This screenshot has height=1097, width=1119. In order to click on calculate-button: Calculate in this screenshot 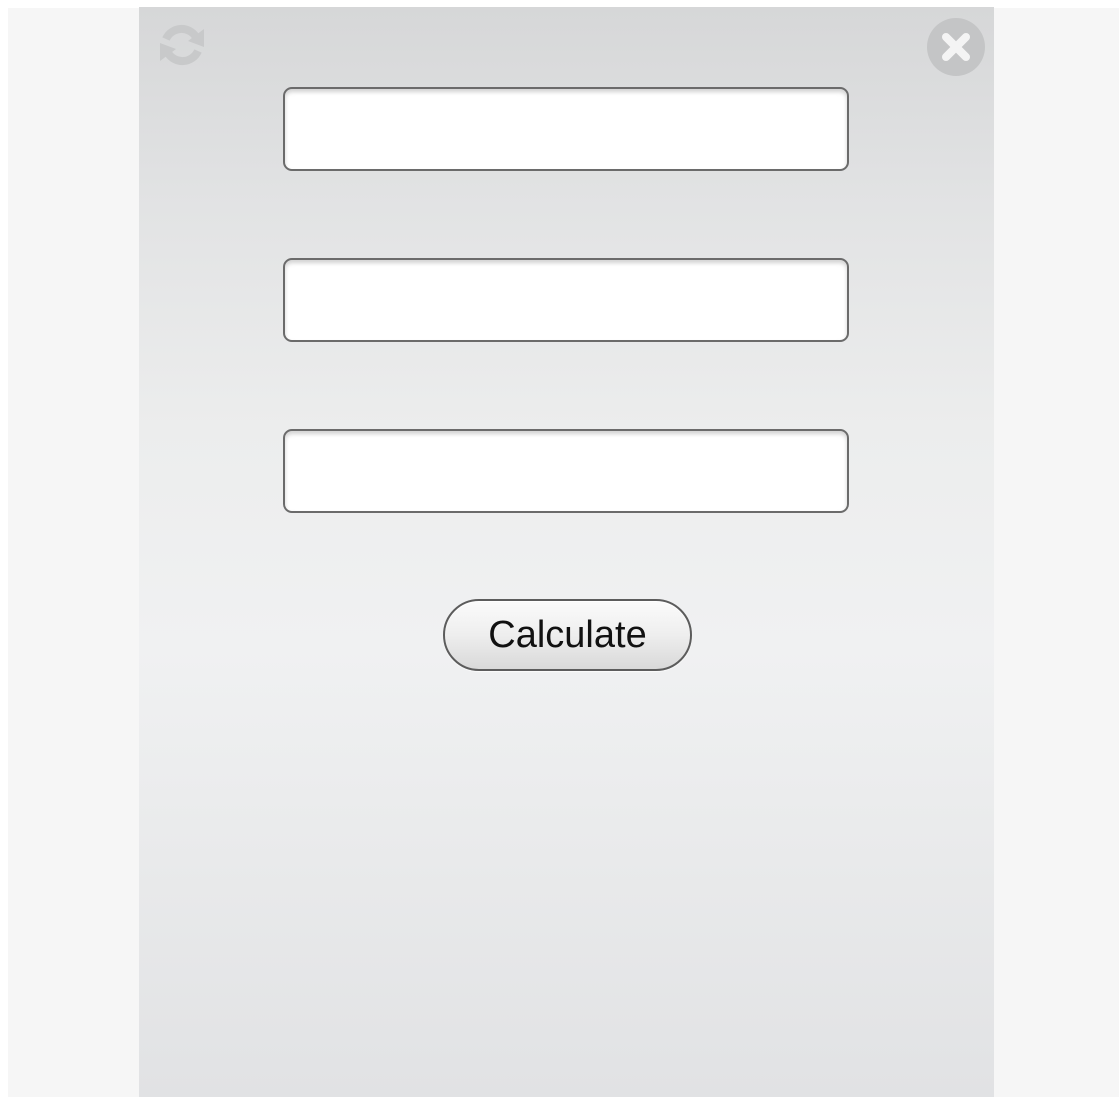, I will do `click(567, 635)`.